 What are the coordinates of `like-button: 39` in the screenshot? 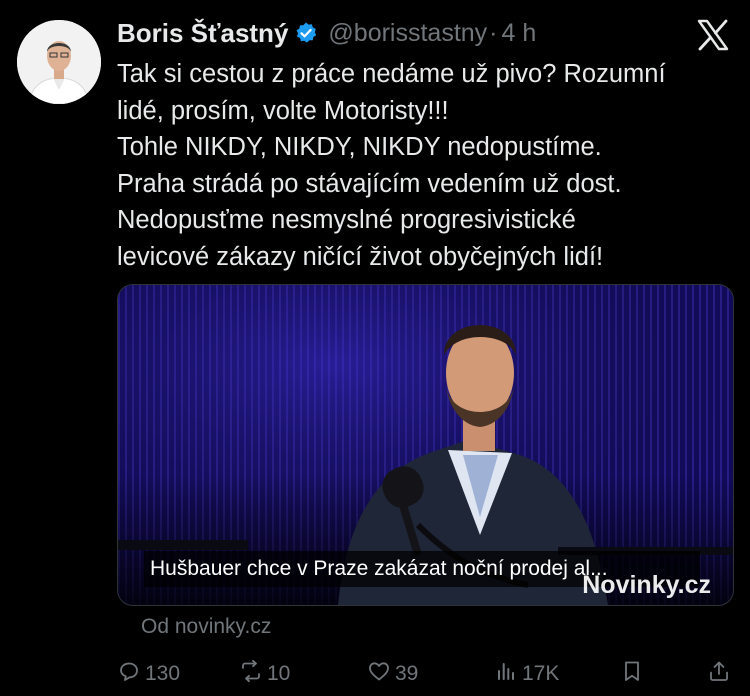 It's located at (392, 674).